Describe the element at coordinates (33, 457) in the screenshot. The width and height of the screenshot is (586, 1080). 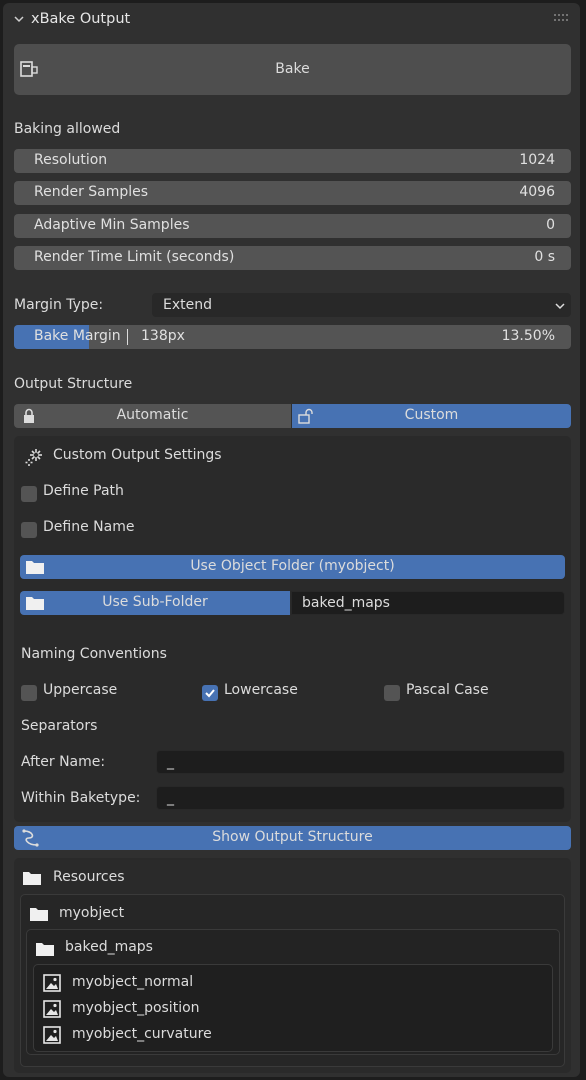
I see `gears-icon` at that location.